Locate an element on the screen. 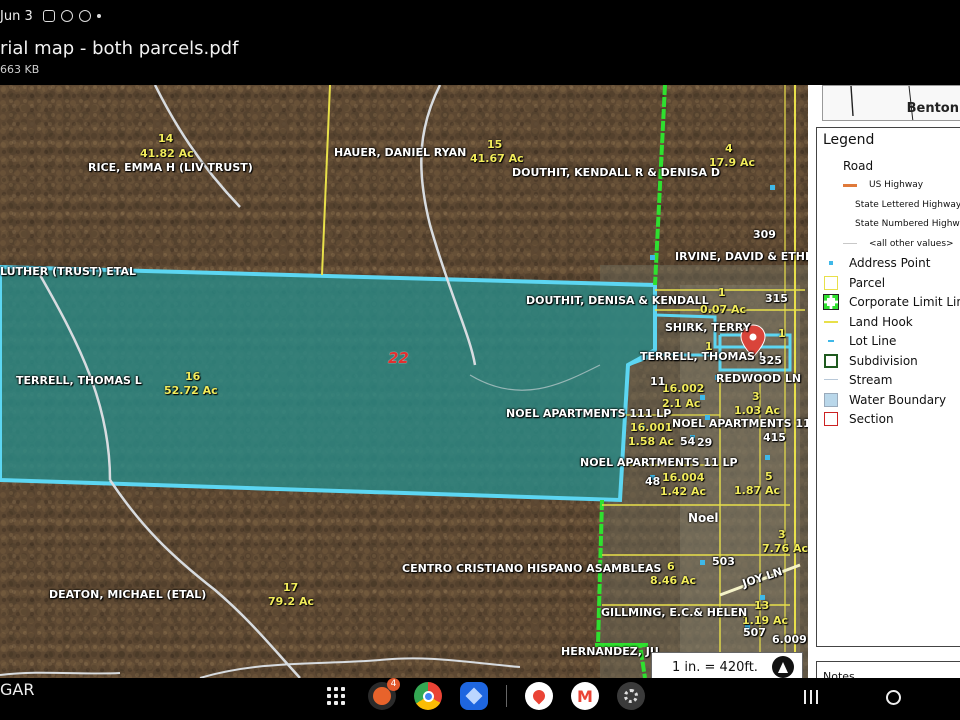  inset-map: Benton is located at coordinates (891, 103).